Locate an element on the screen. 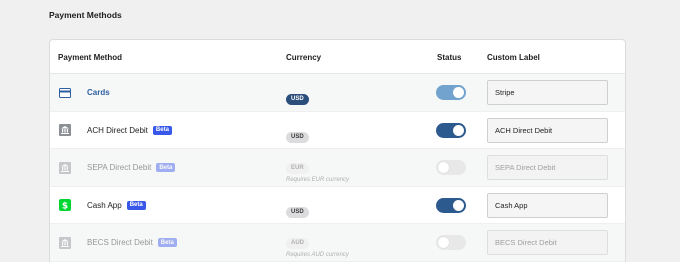 The image size is (680, 262). custom-label-input-becs is located at coordinates (547, 242).